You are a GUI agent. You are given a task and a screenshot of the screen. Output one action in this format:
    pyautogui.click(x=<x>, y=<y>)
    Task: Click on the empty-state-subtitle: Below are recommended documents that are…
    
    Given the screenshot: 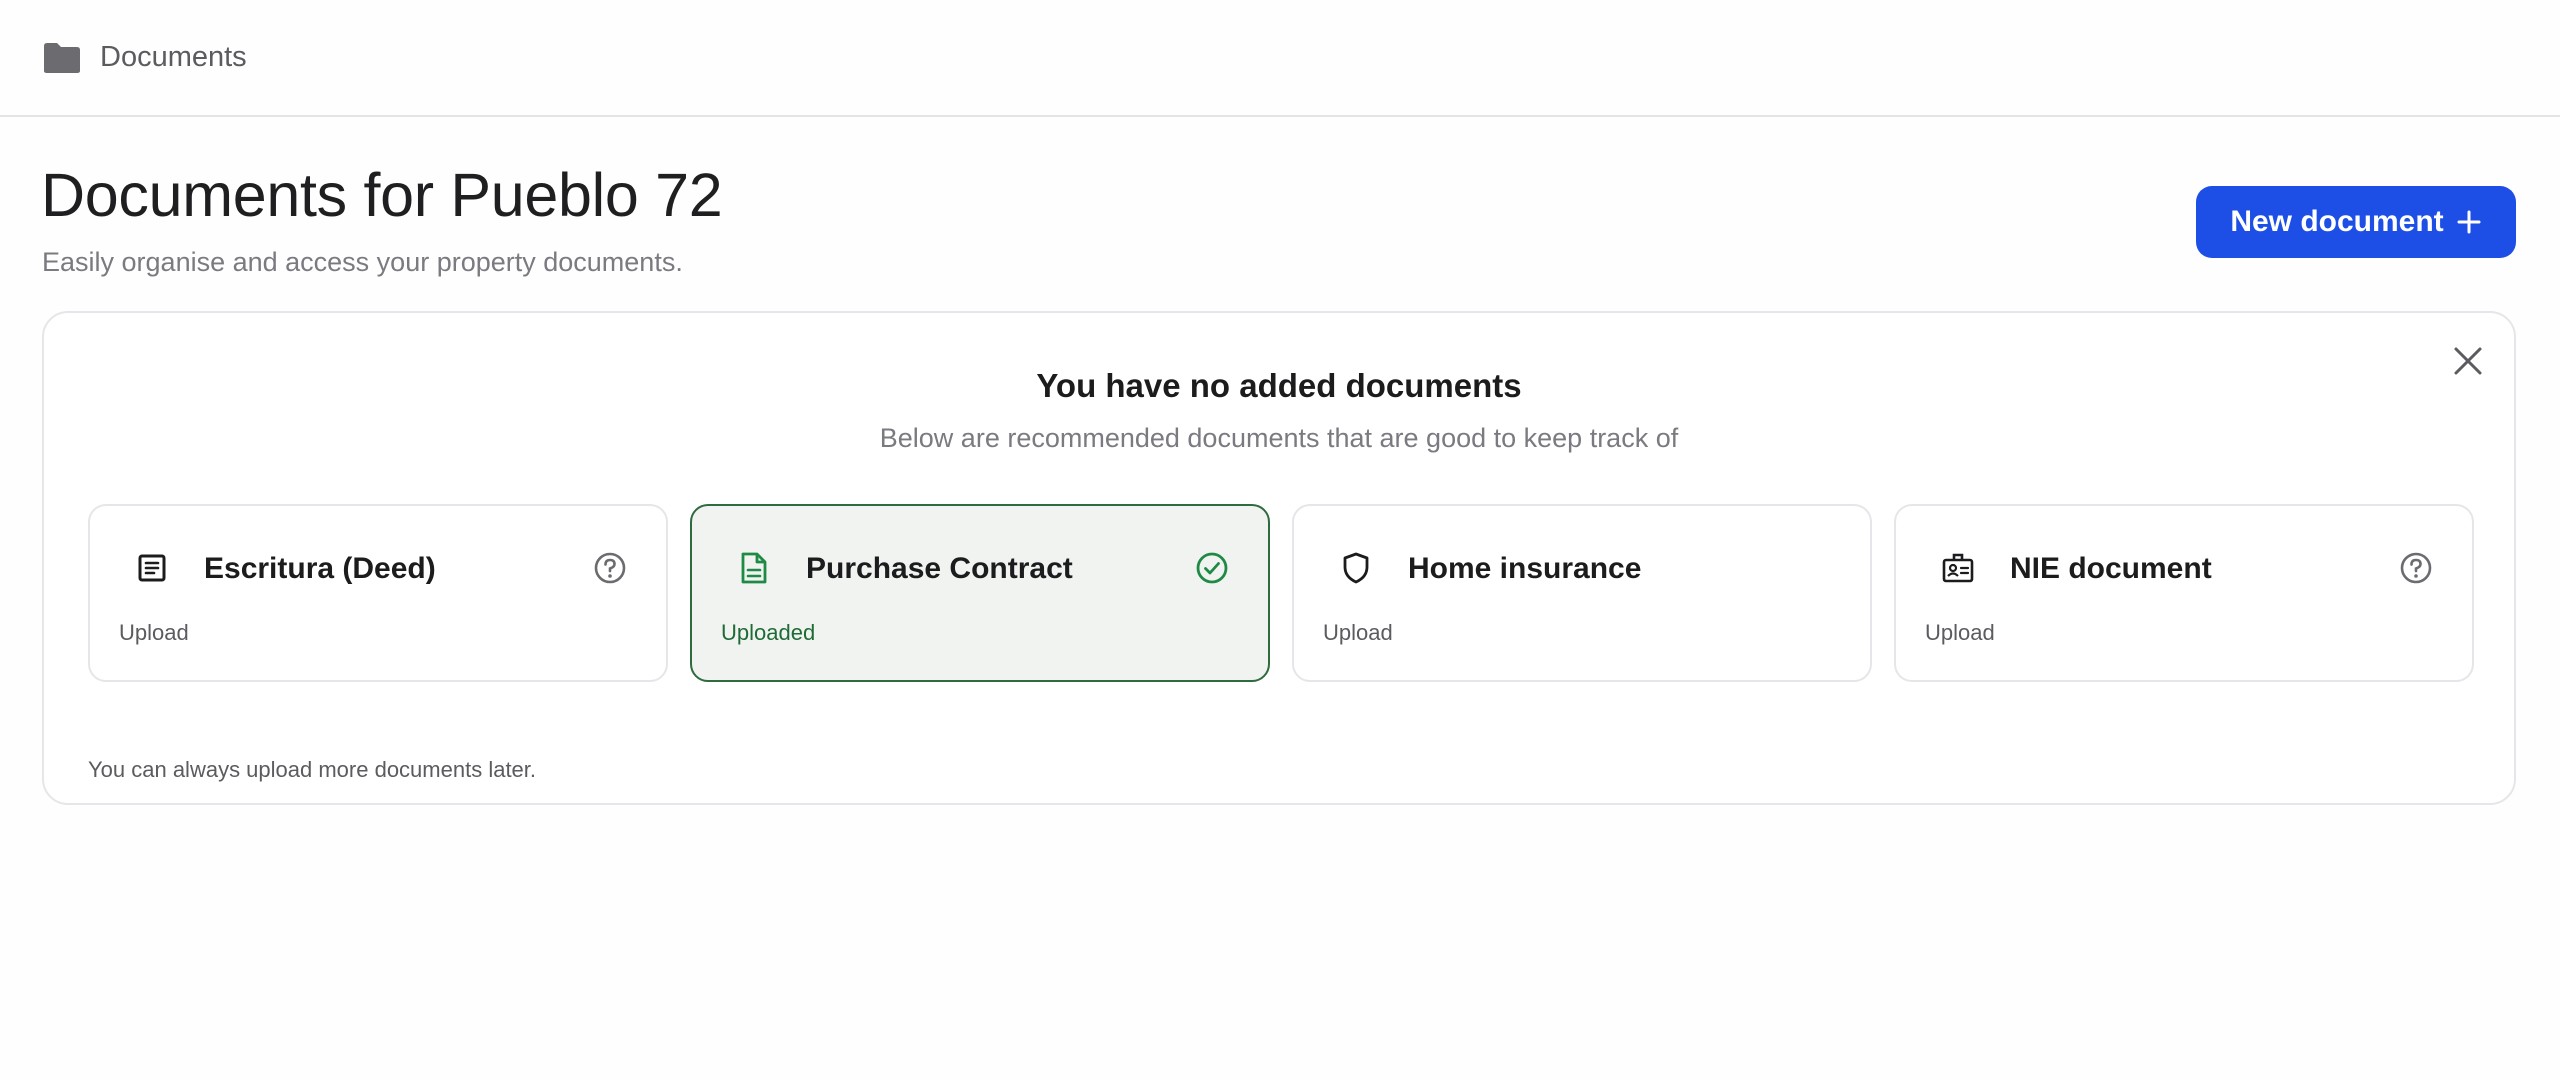 What is the action you would take?
    pyautogui.click(x=1279, y=438)
    